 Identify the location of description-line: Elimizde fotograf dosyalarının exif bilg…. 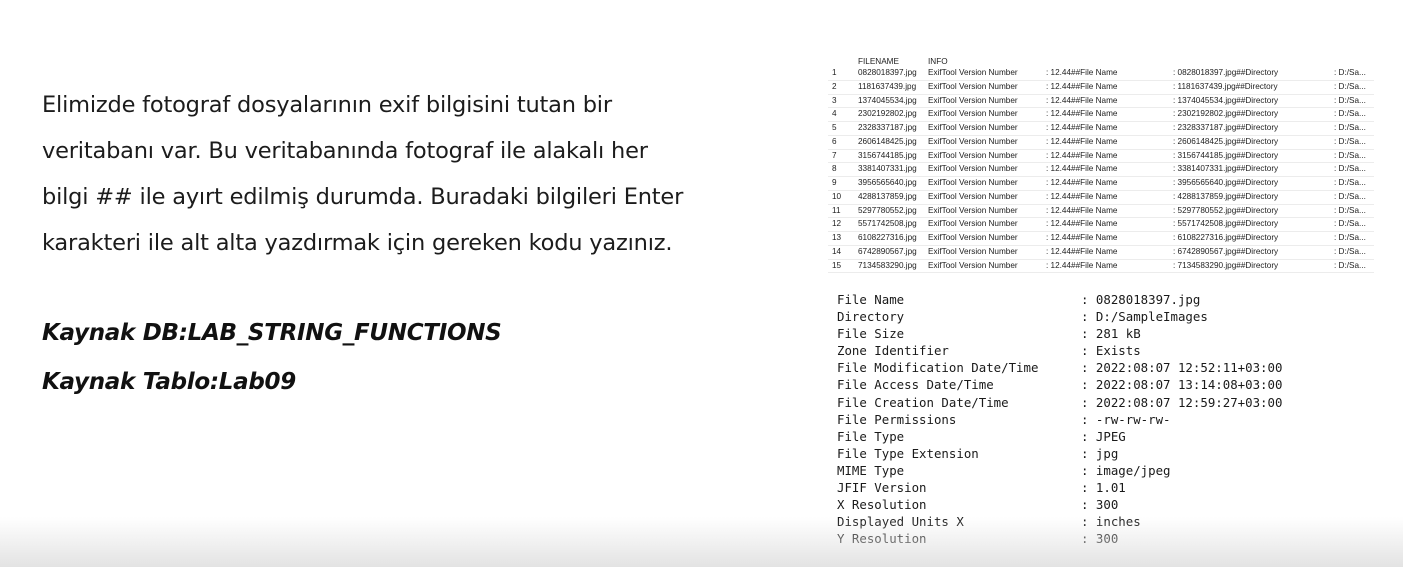
(327, 105).